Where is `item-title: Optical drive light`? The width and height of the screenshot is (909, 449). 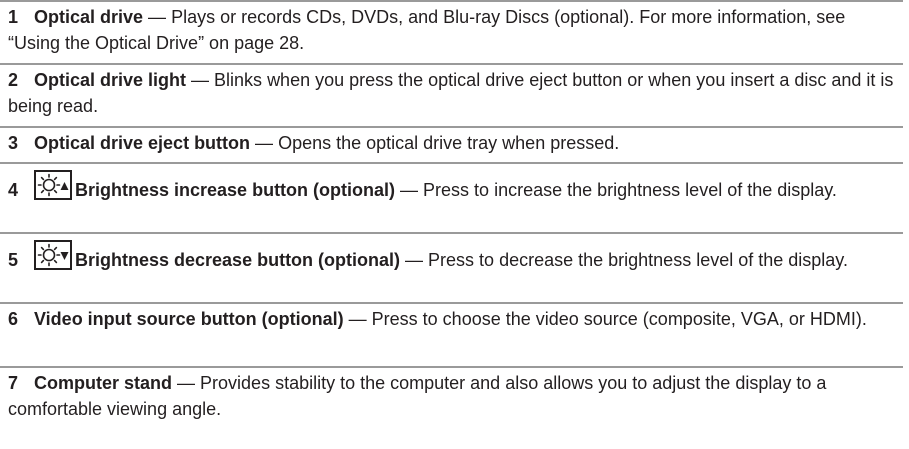 item-title: Optical drive light is located at coordinates (110, 80).